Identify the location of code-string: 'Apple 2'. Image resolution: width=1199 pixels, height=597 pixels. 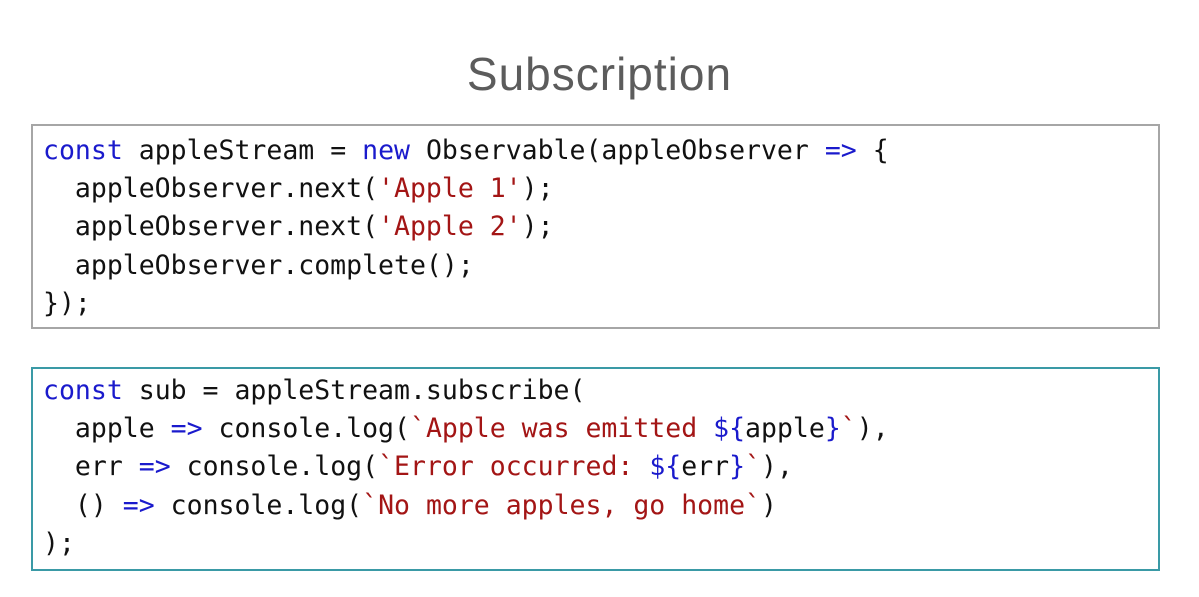
(450, 227).